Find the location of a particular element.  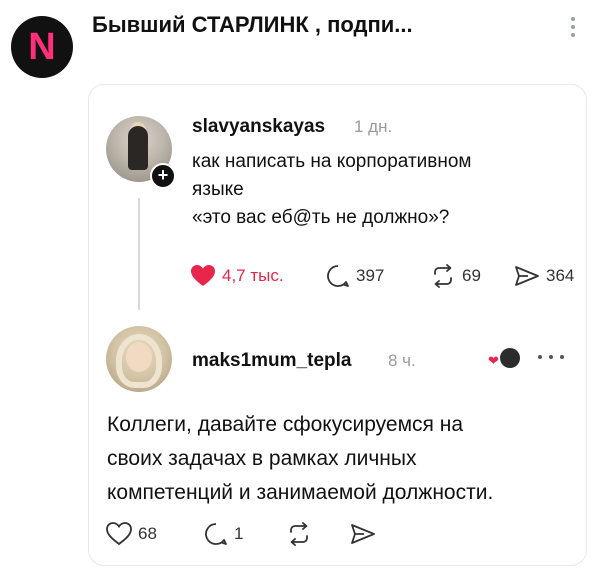

plus-icon: + is located at coordinates (163, 176).